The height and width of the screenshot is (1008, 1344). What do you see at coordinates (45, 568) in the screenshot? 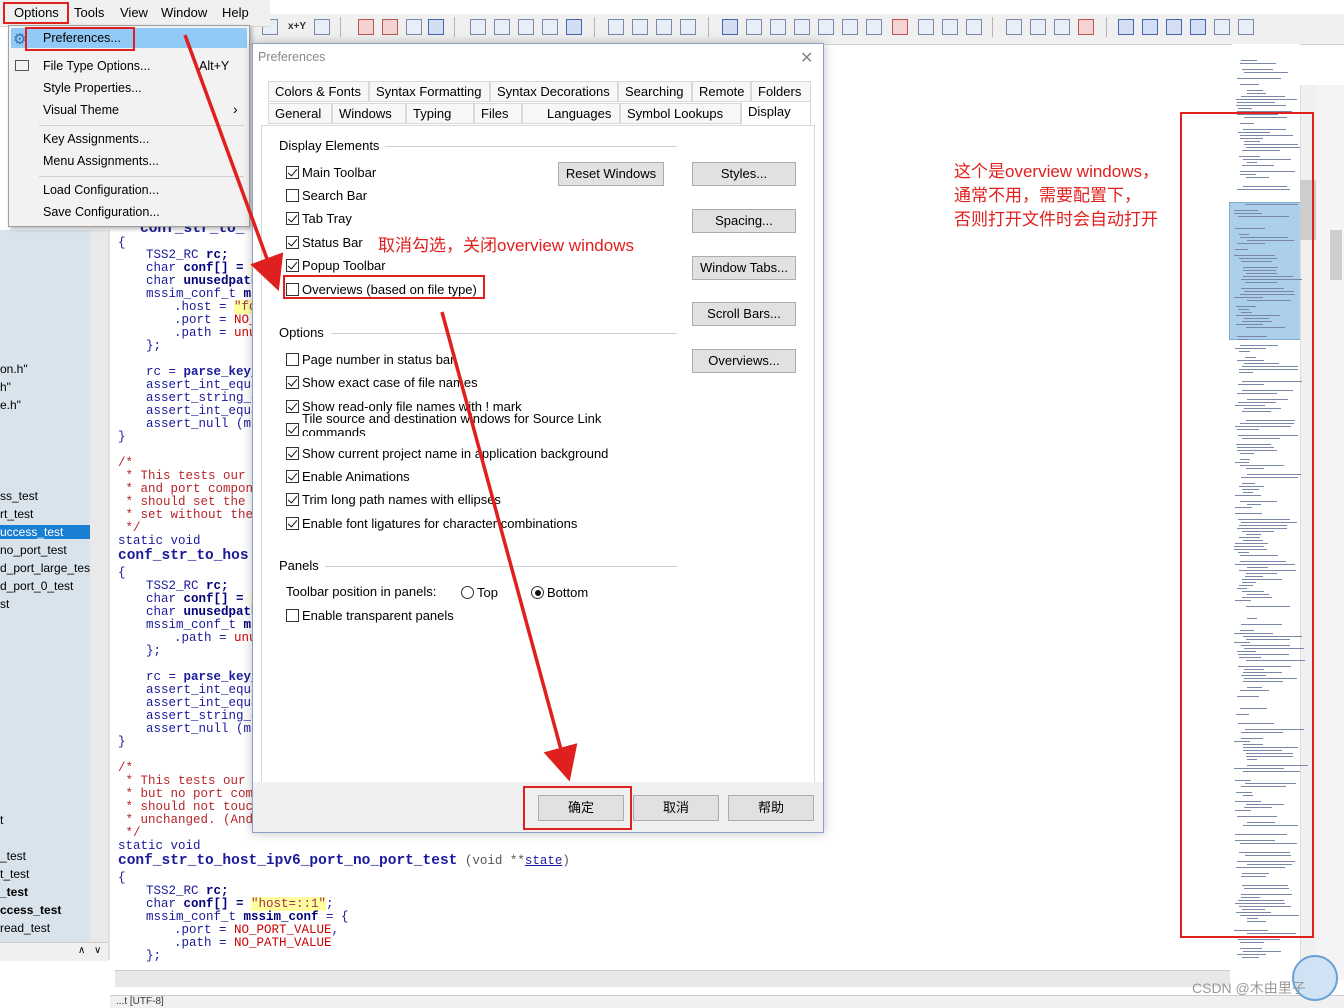
I see `symbol-list-item: d_port_large_tes` at bounding box center [45, 568].